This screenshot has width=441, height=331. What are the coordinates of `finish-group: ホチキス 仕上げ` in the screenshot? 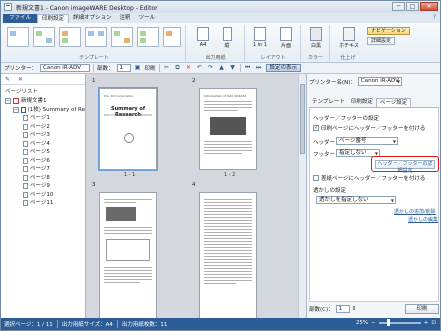 It's located at (348, 43).